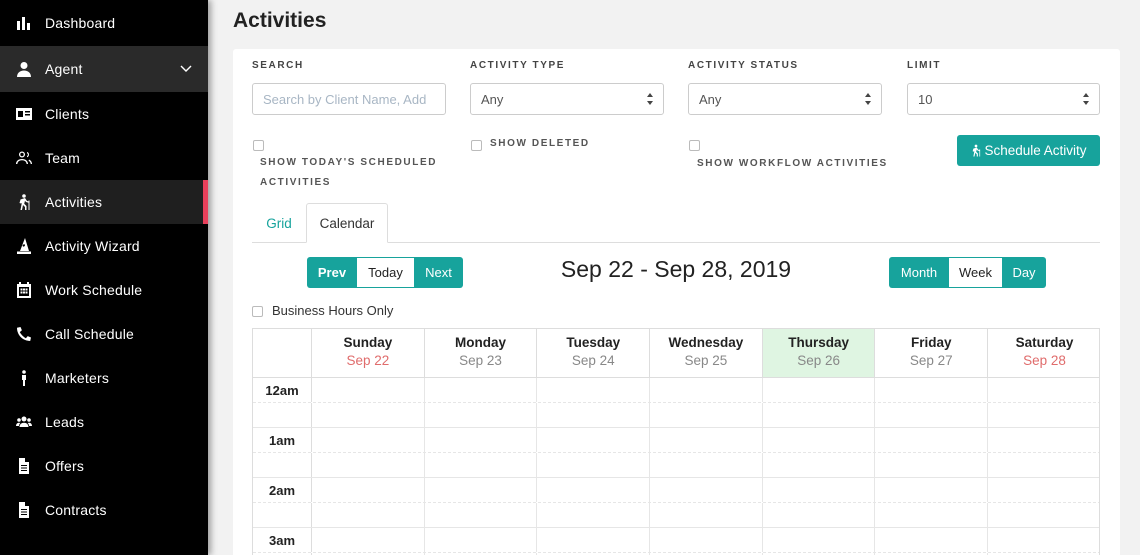  Describe the element at coordinates (94, 290) in the screenshot. I see `sidebar-item-label: Work Schedule` at that location.